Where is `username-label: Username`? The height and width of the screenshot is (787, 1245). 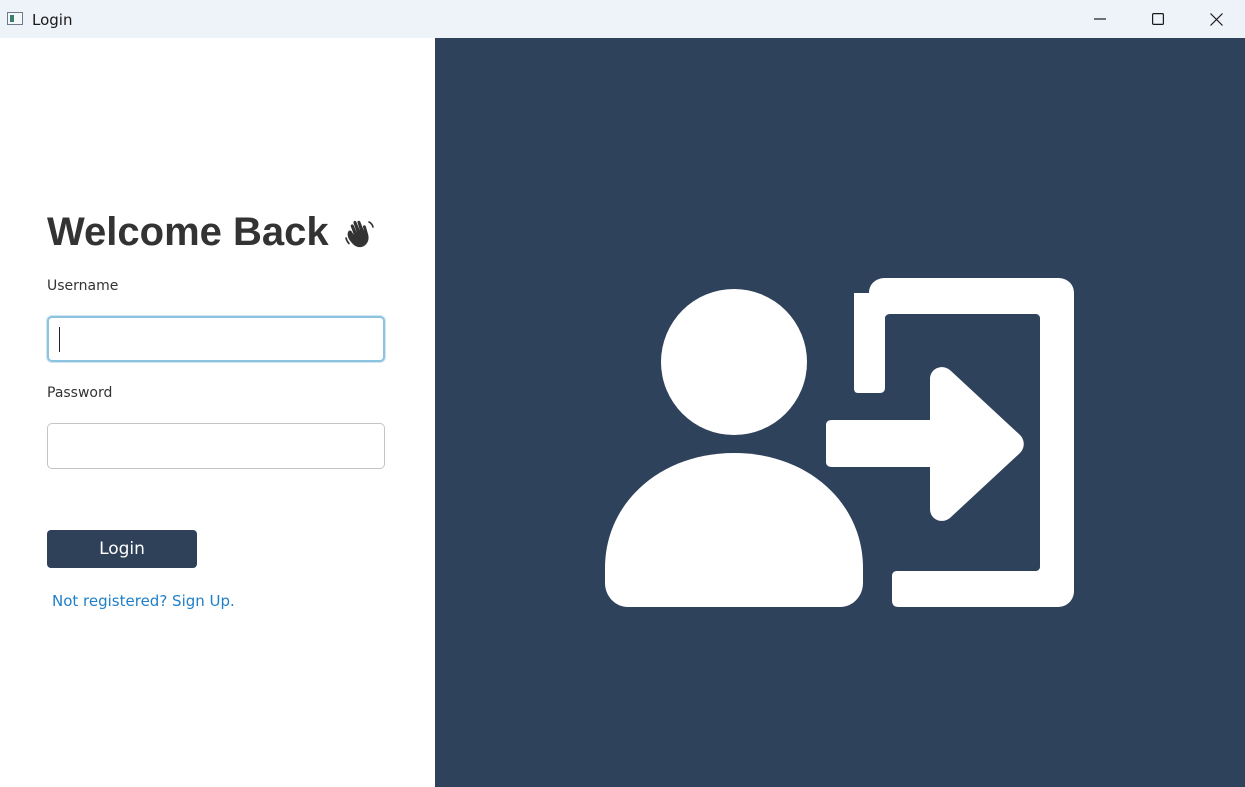
username-label: Username is located at coordinates (83, 286).